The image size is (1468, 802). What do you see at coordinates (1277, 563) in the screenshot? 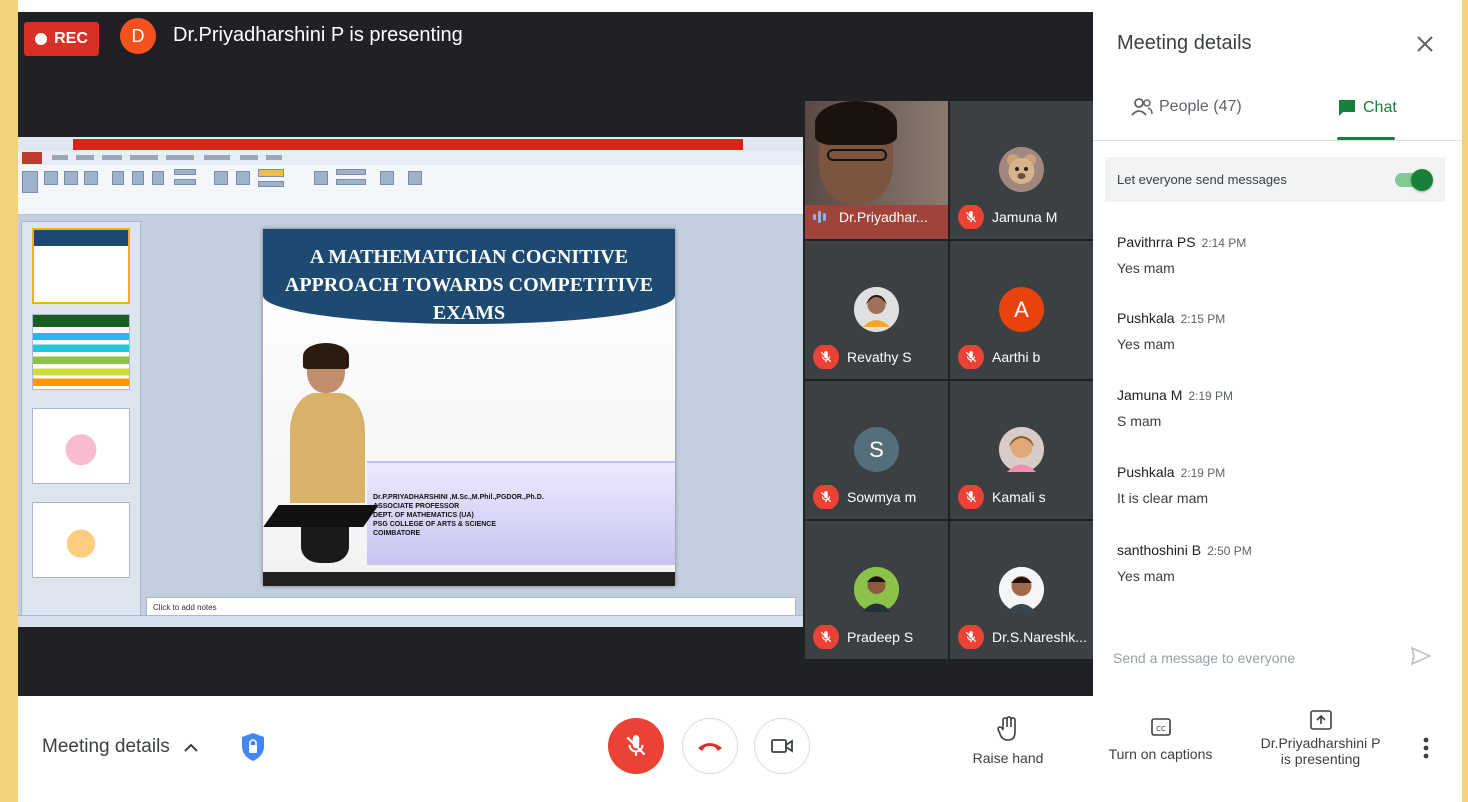
I see `chat-message: santhoshini B 2:50 PM Yes mam` at bounding box center [1277, 563].